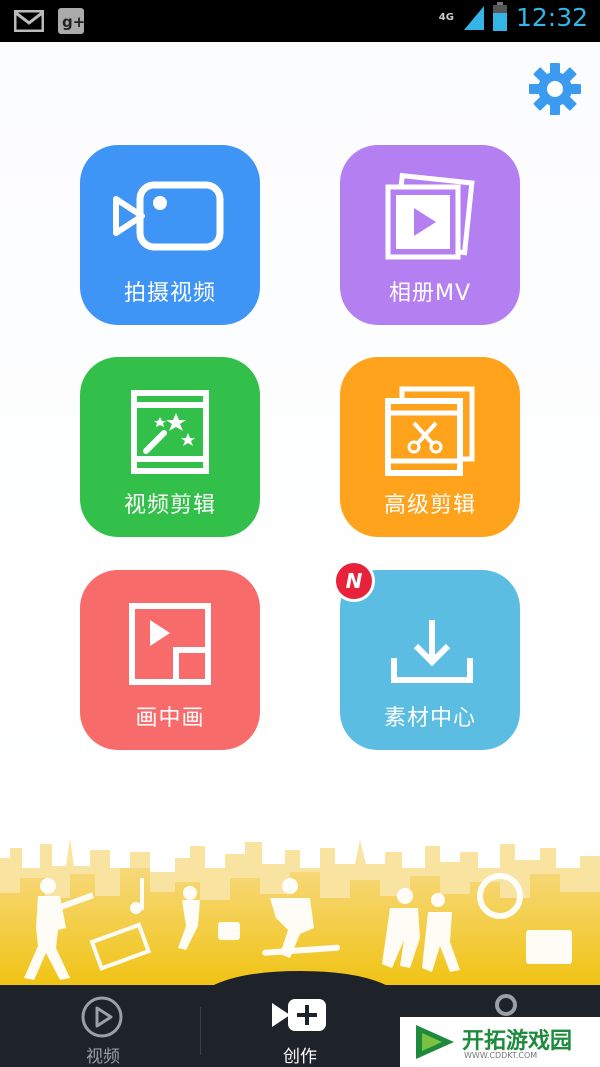 The width and height of the screenshot is (600, 1067). I want to click on picture-in-picture-icon, so click(170, 644).